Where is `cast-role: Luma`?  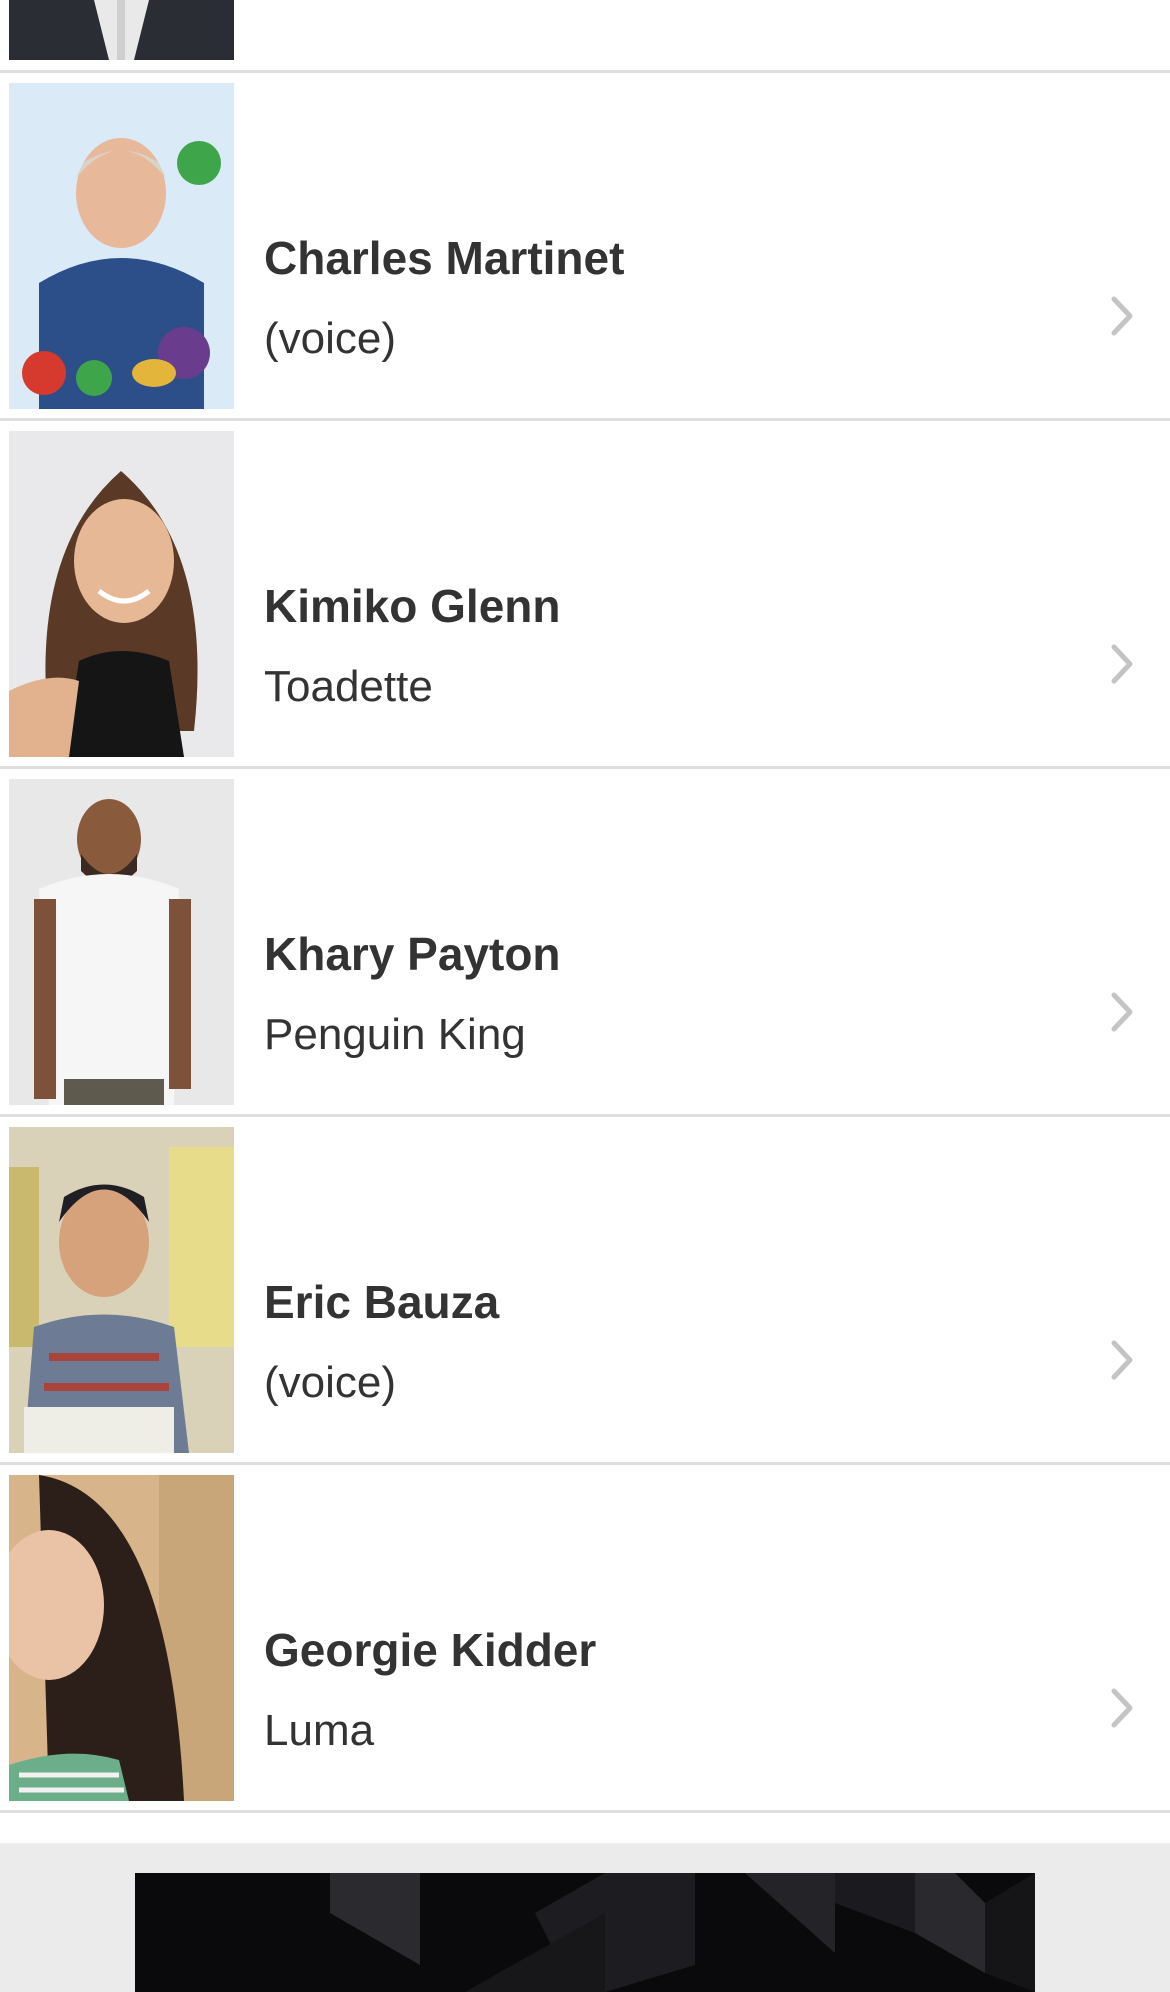 cast-role: Luma is located at coordinates (319, 1730).